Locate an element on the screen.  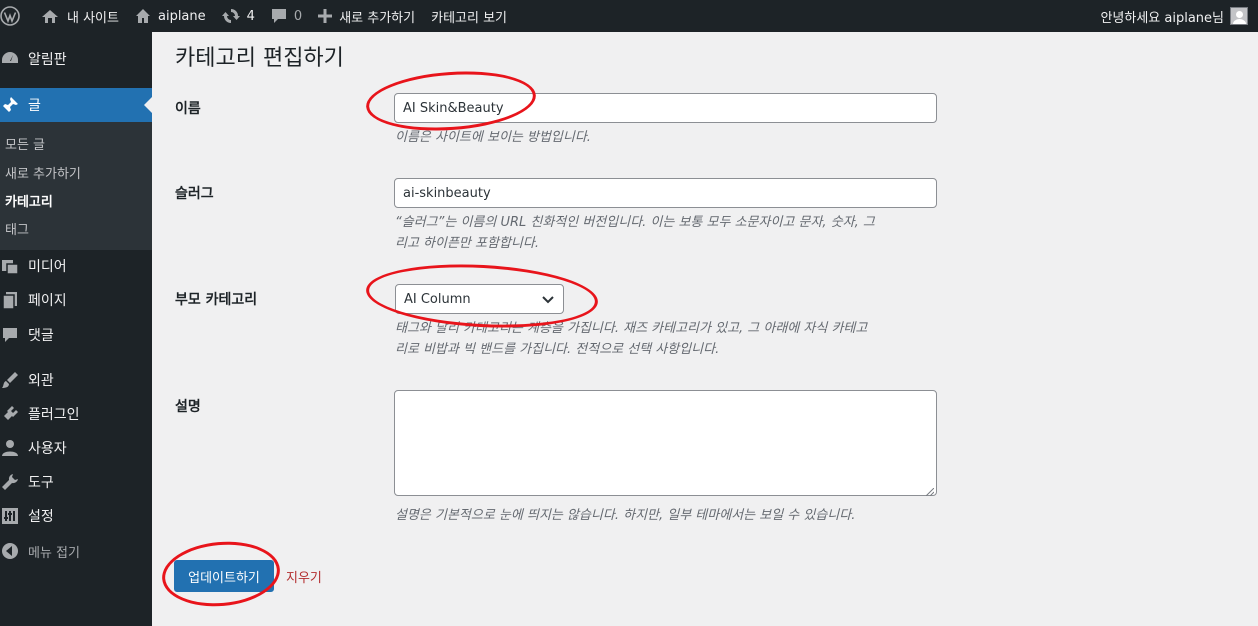
sidebar-item-dashboard: 알림판 is located at coordinates (76, 59).